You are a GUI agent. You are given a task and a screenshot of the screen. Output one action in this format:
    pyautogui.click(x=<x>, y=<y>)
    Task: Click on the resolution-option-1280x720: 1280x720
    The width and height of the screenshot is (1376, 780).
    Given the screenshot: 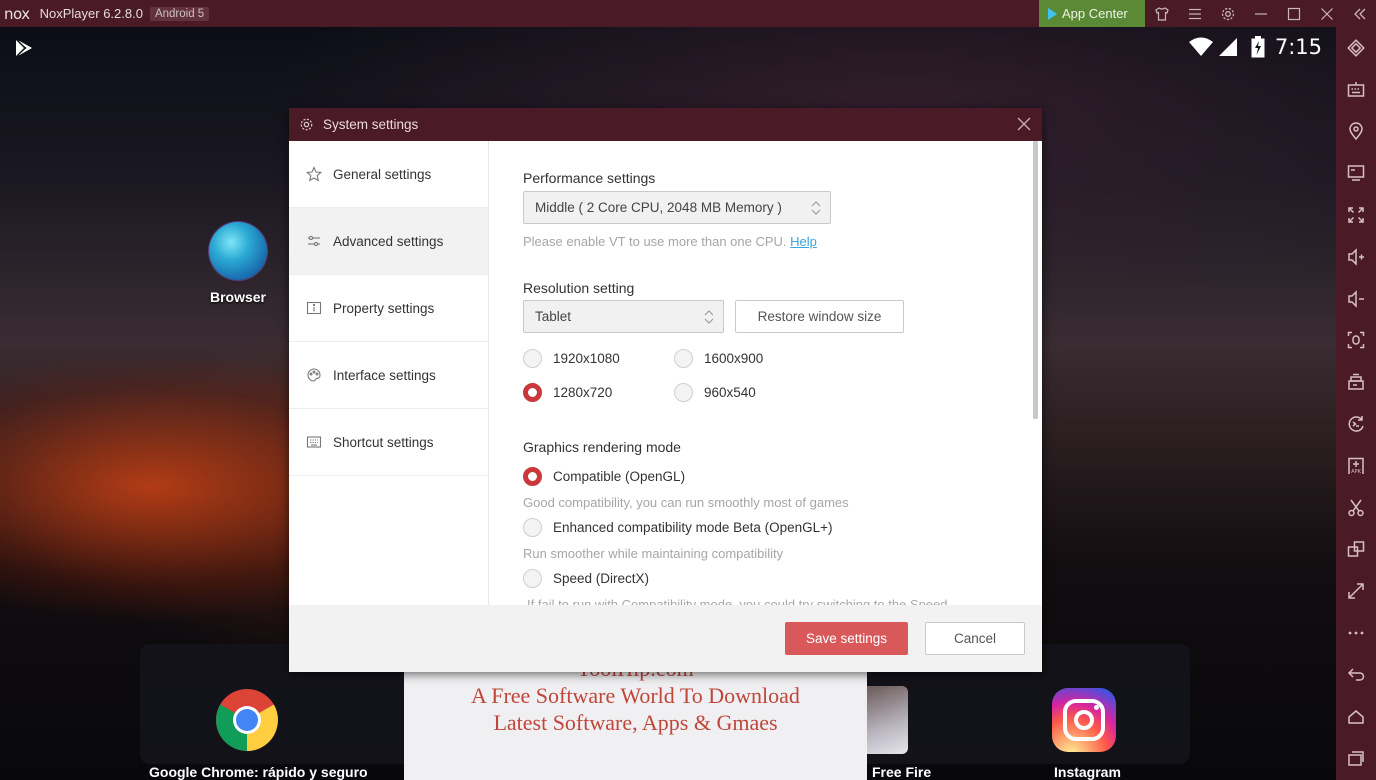 What is the action you would take?
    pyautogui.click(x=567, y=392)
    